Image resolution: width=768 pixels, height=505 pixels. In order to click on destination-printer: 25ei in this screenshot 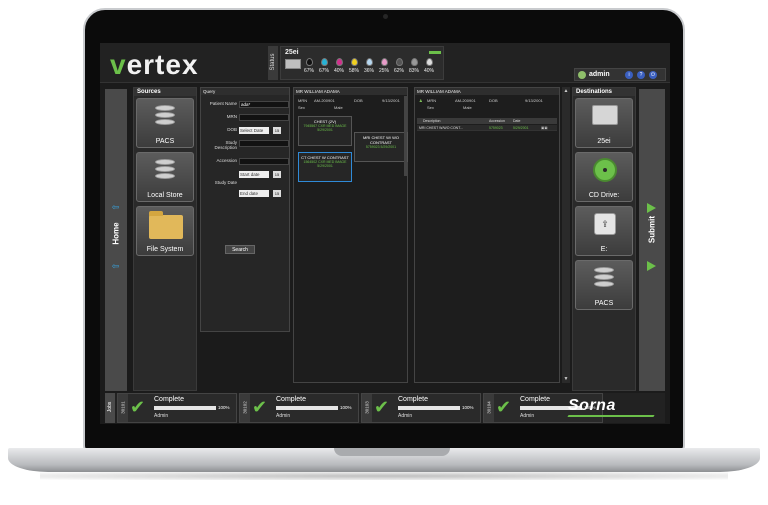, I will do `click(604, 123)`.